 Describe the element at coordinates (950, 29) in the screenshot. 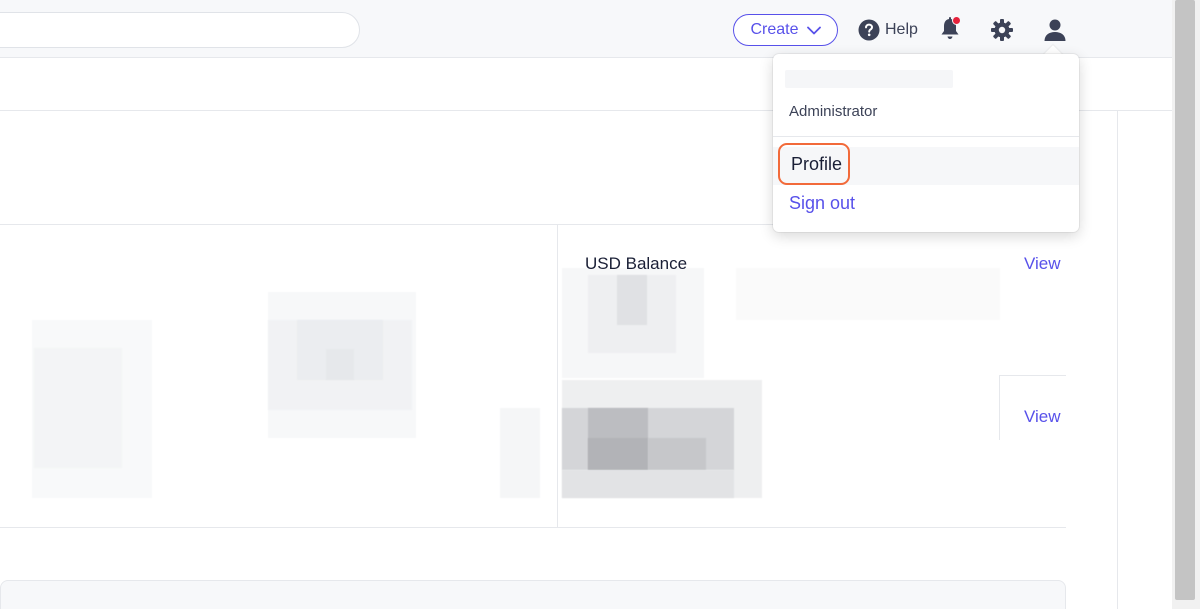

I see `notifications-button` at that location.